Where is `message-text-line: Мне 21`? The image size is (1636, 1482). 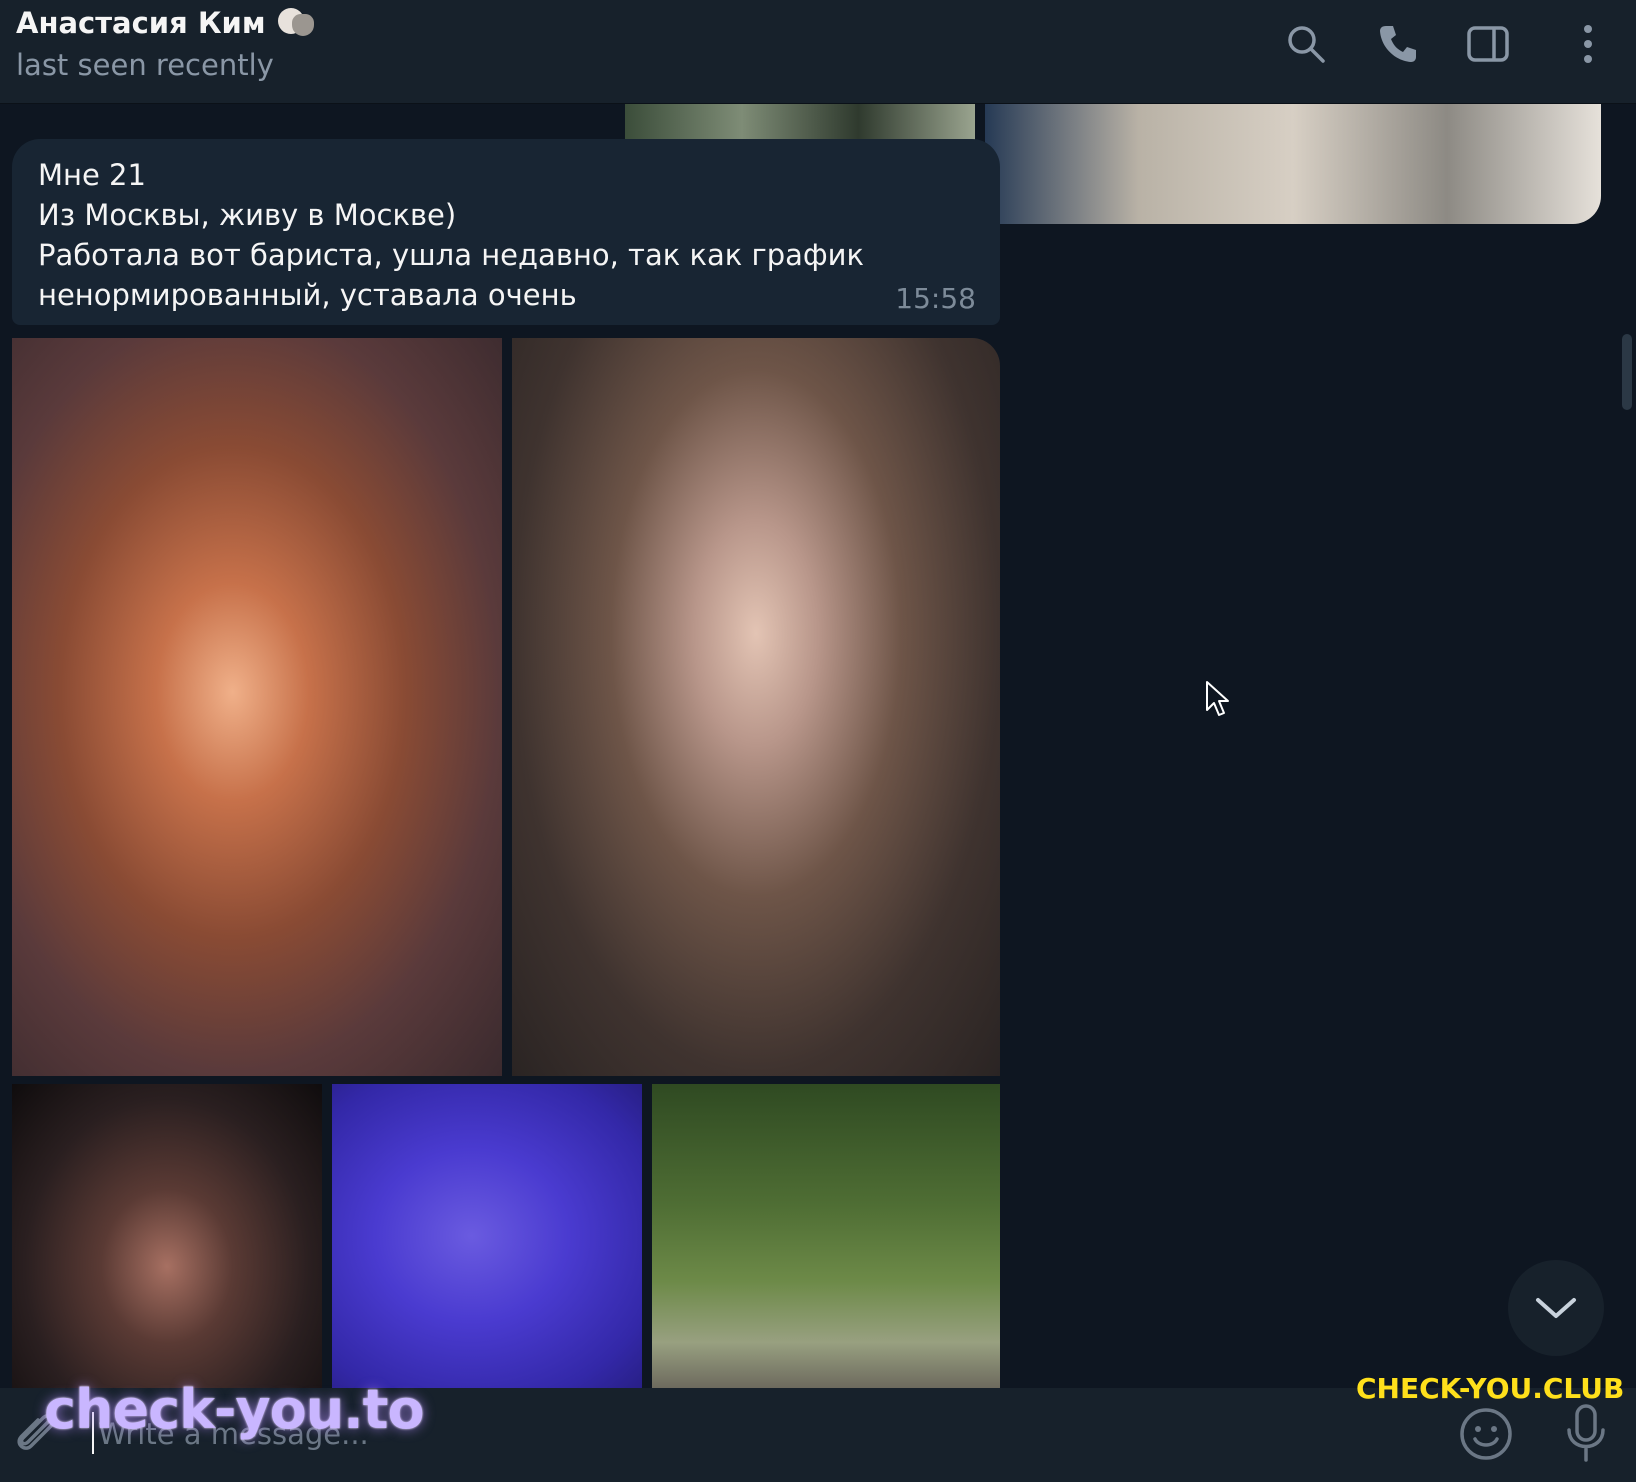
message-text-line: Мне 21 is located at coordinates (92, 175).